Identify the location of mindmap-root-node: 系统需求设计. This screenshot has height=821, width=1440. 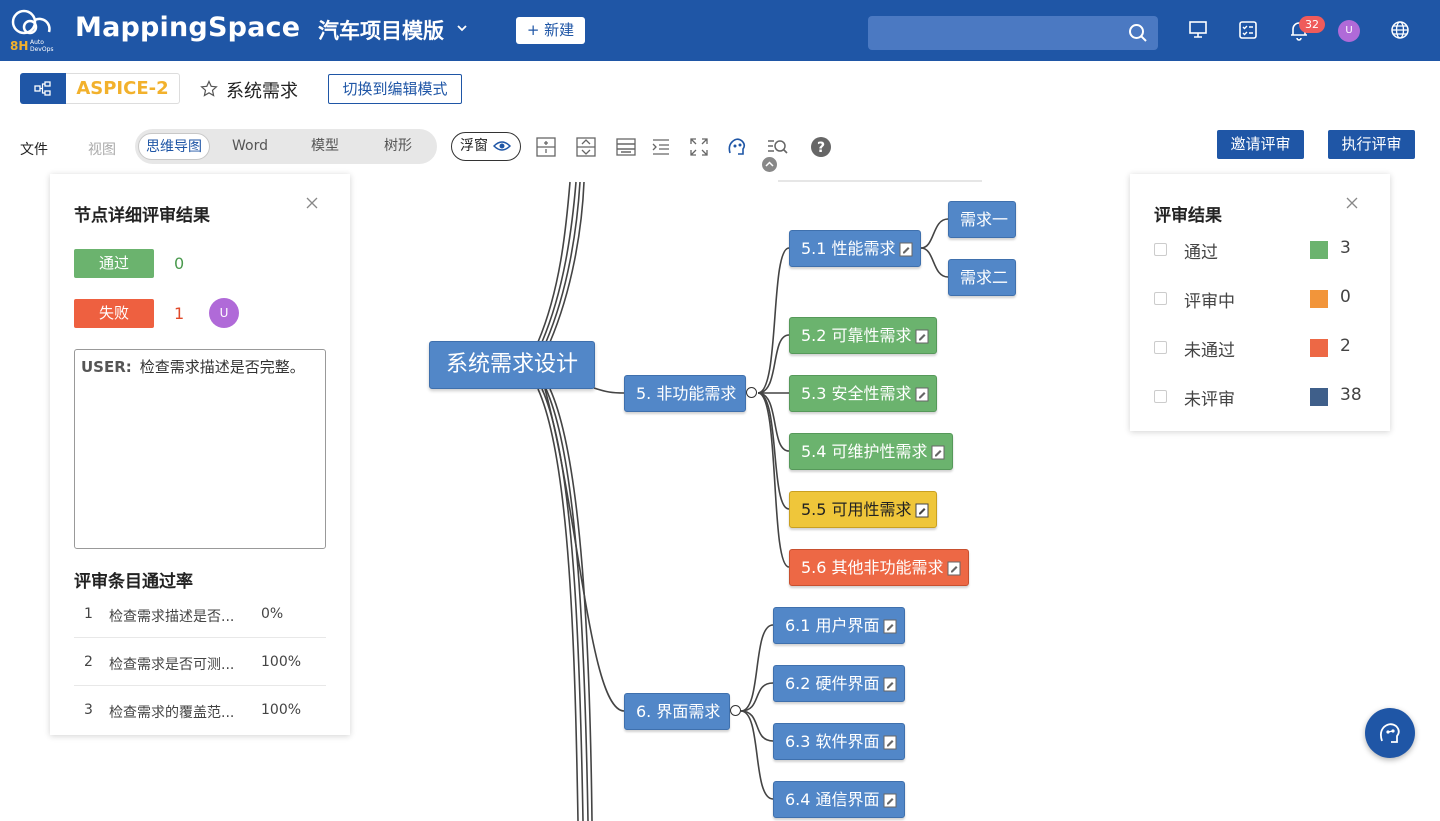
(512, 365).